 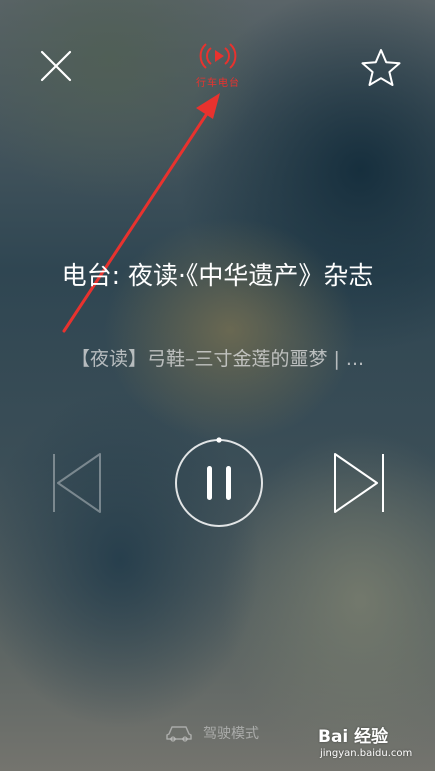 What do you see at coordinates (366, 753) in the screenshot?
I see `watermark-url: jingyan.baidu.com` at bounding box center [366, 753].